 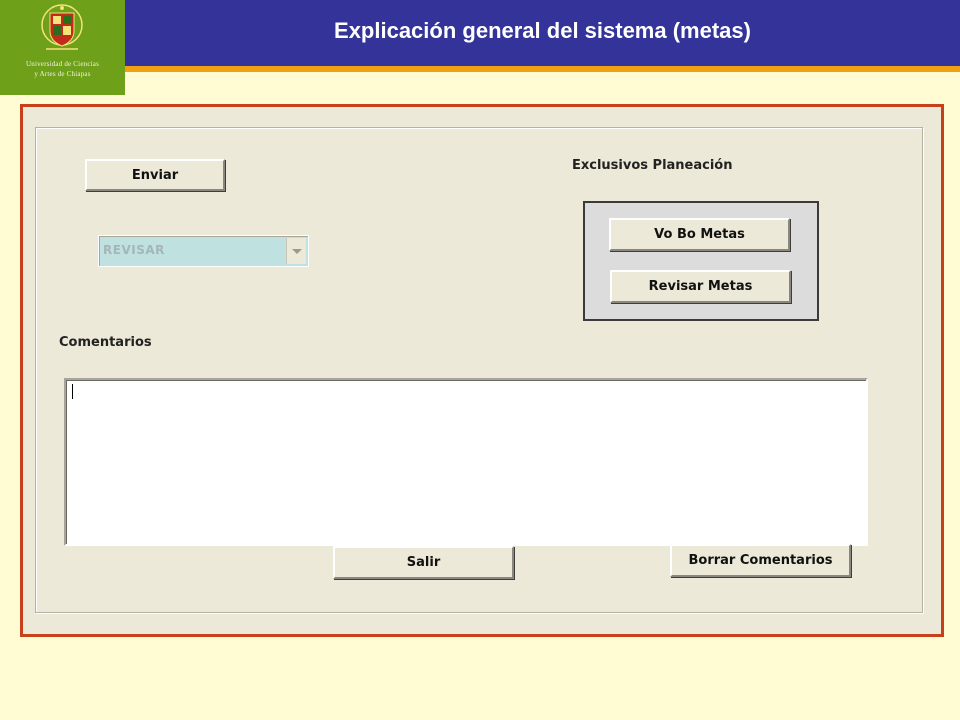 I want to click on planeacion-group: Vo Bo Metas Revisar Metas, so click(x=701, y=261).